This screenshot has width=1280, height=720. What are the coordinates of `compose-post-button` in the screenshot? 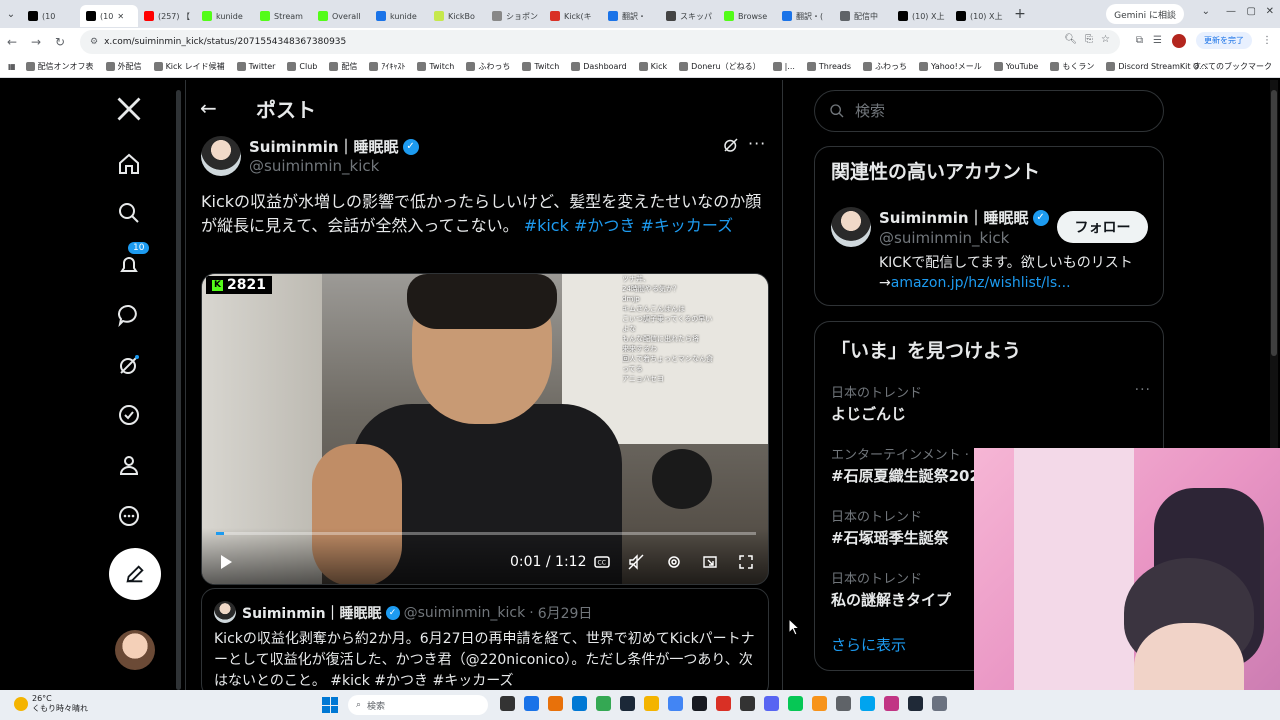 It's located at (135, 574).